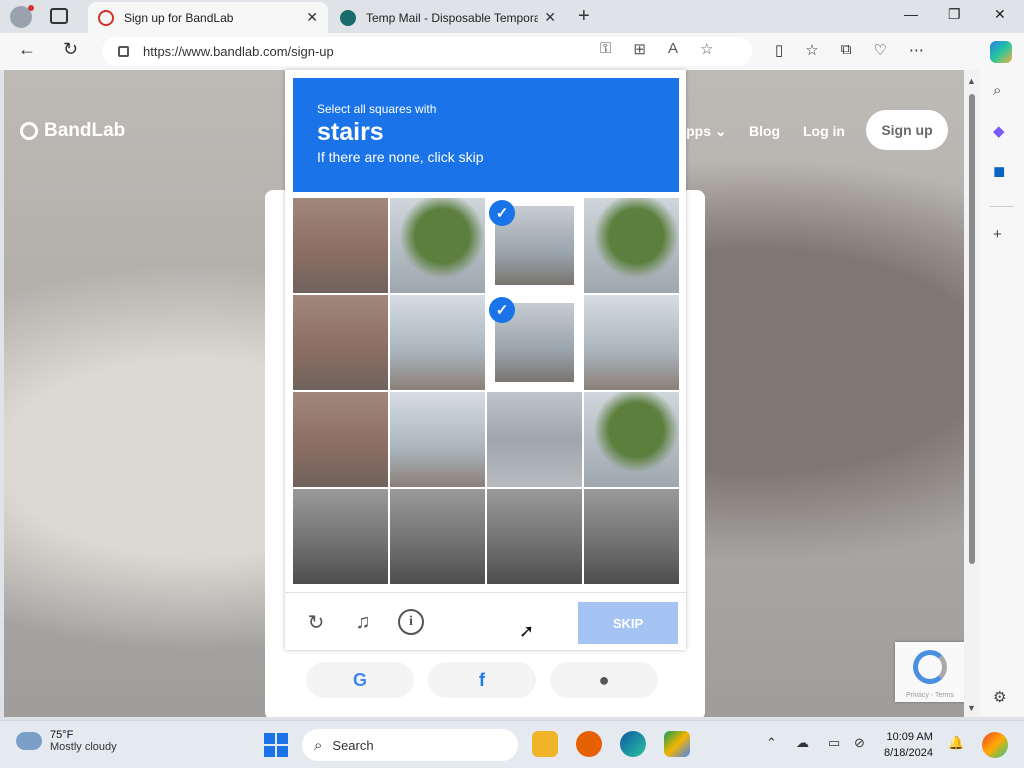 The image size is (1024, 768). What do you see at coordinates (353, 745) in the screenshot?
I see `search-label: Search` at bounding box center [353, 745].